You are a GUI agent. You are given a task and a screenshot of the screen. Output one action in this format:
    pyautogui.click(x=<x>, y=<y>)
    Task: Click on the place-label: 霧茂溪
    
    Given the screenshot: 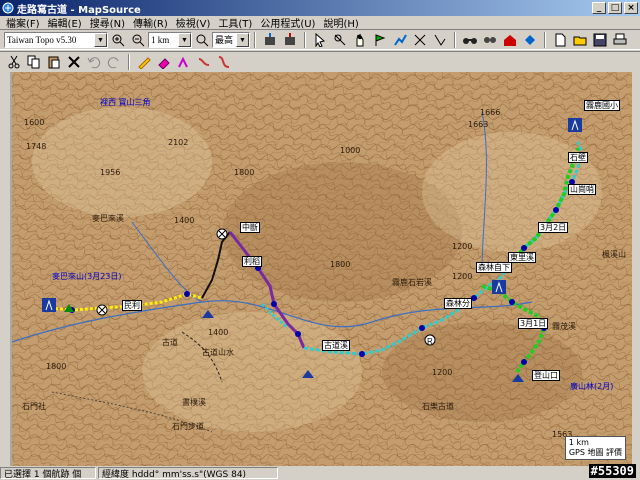 What is the action you would take?
    pyautogui.click(x=564, y=326)
    